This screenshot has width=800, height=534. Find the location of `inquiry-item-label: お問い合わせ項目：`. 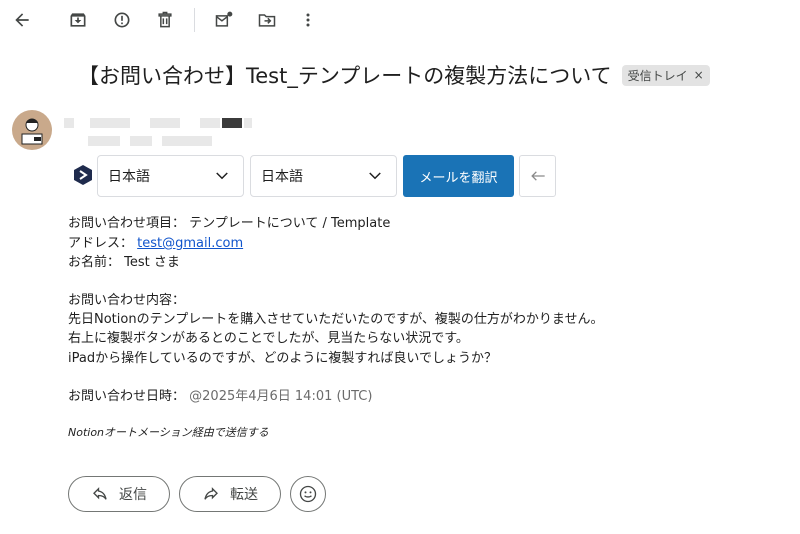

inquiry-item-label: お問い合わせ項目： is located at coordinates (127, 223).